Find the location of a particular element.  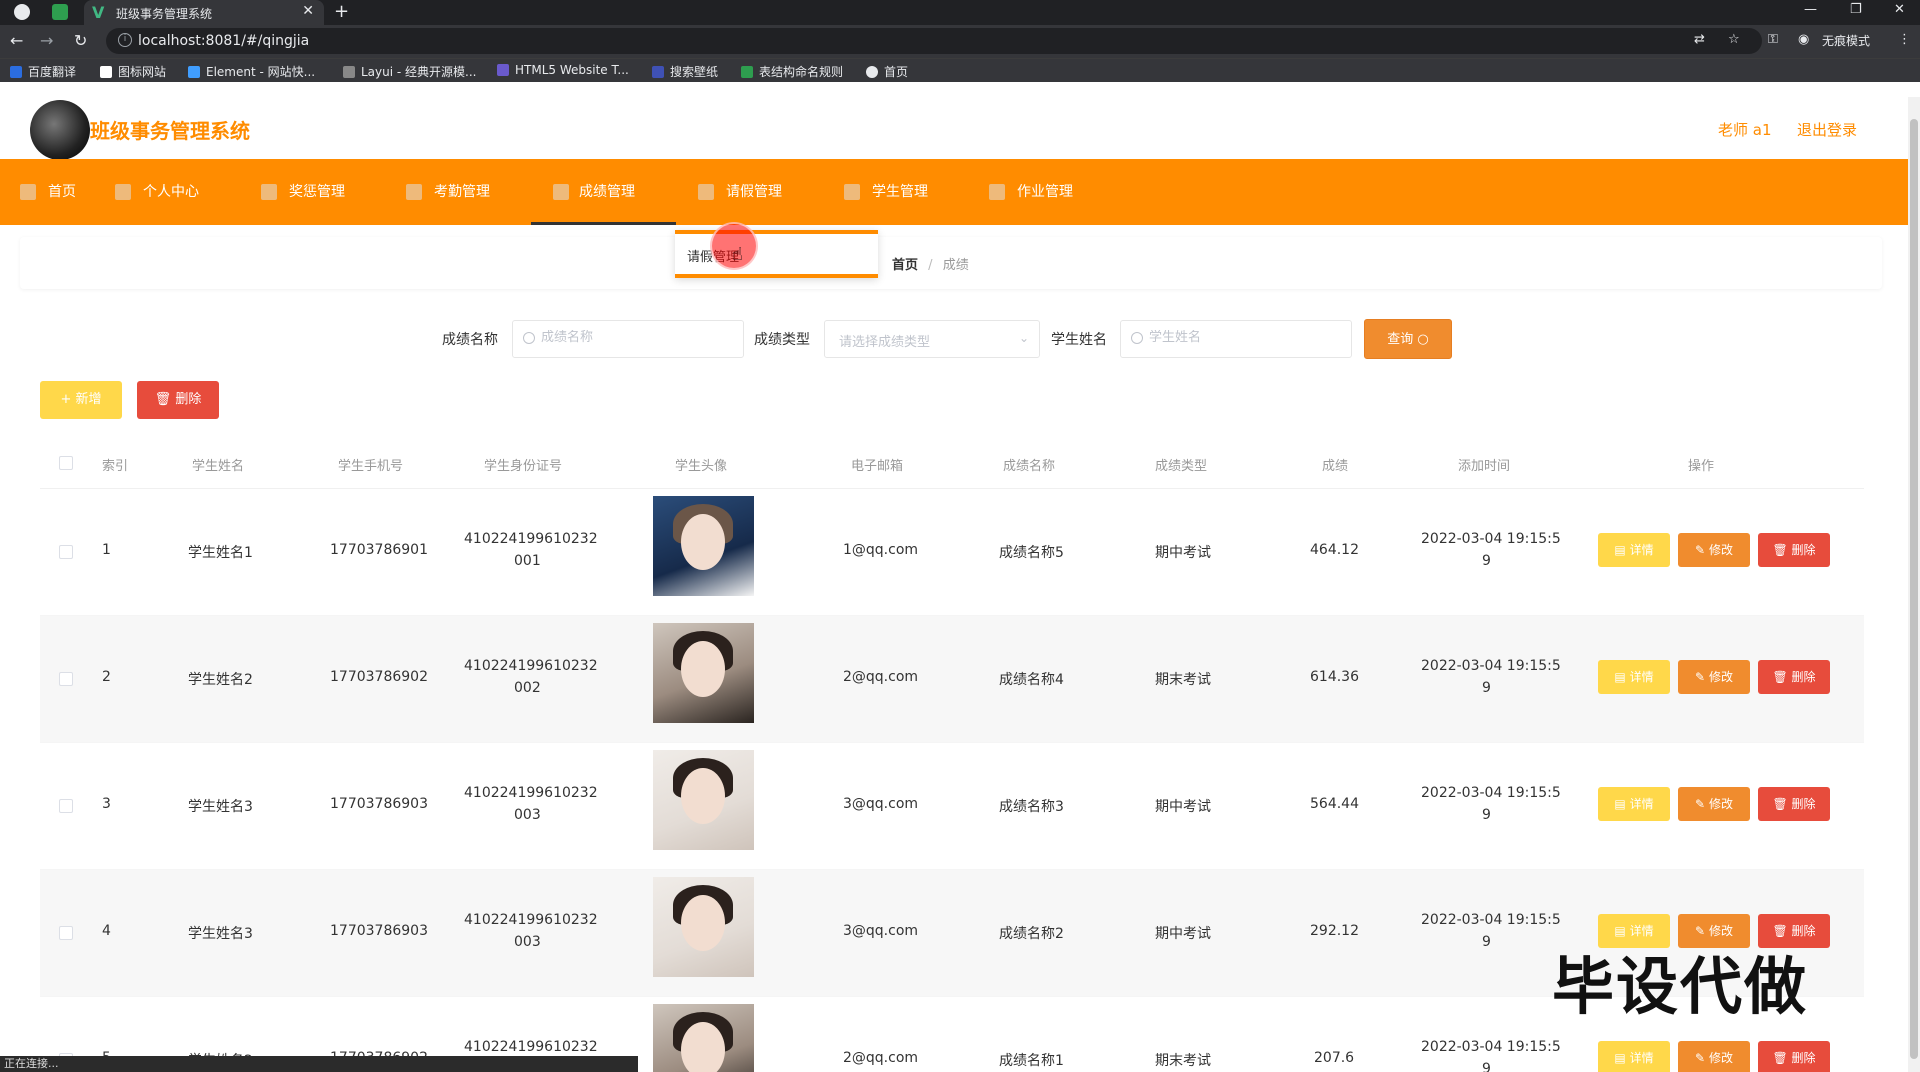

minimize-icon: — is located at coordinates (1810, 9).